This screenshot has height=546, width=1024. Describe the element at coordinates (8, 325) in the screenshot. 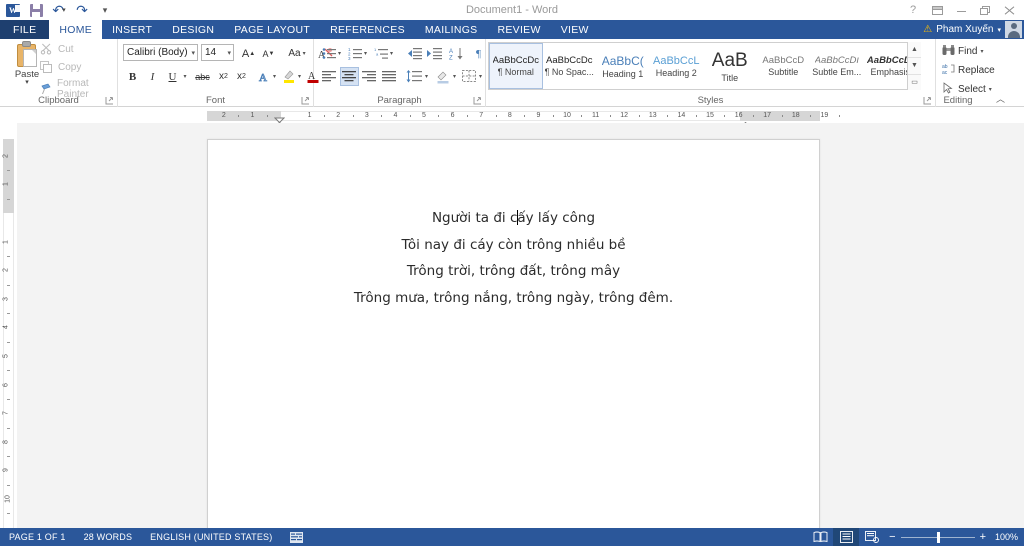

I see `vertical-ruler: 2 1 1 2 3 4 5 6 7 8 9 10` at that location.